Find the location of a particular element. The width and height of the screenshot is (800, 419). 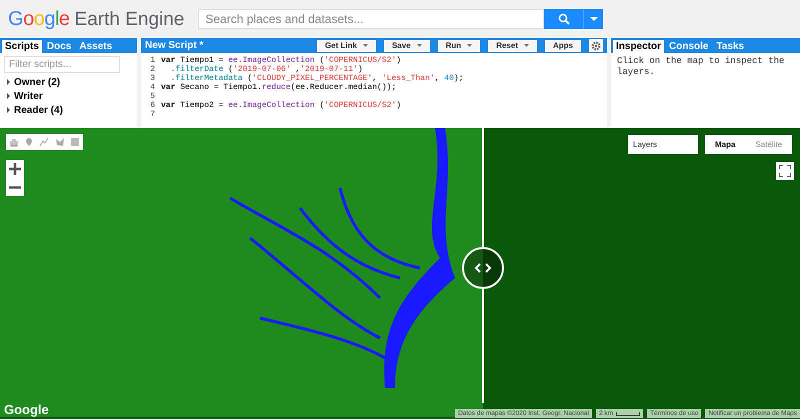

script-title: New Script * is located at coordinates (174, 45).